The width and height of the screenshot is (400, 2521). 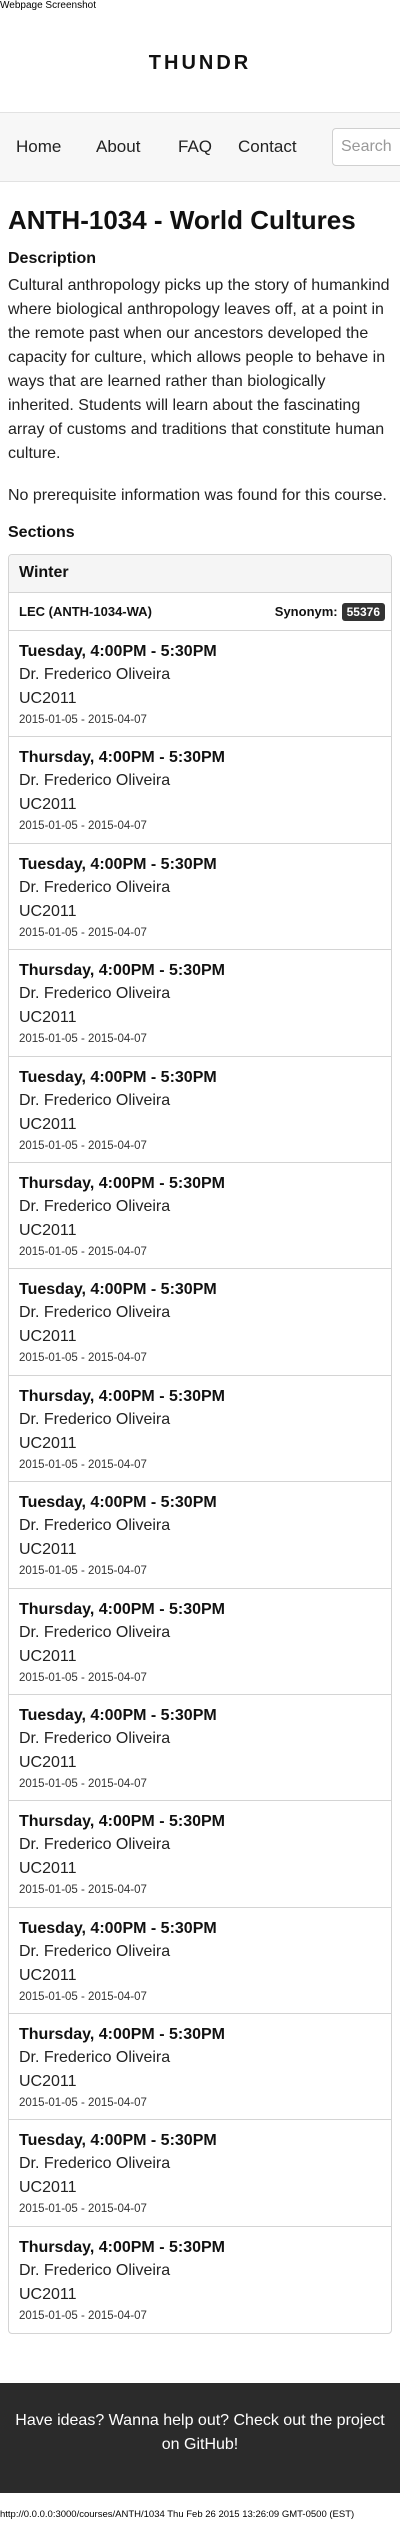 I want to click on nav-home-link: Home, so click(x=38, y=147).